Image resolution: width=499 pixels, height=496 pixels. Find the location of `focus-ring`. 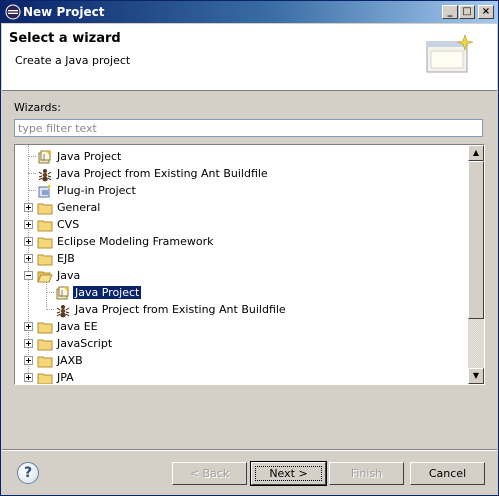

focus-ring is located at coordinates (288, 473).